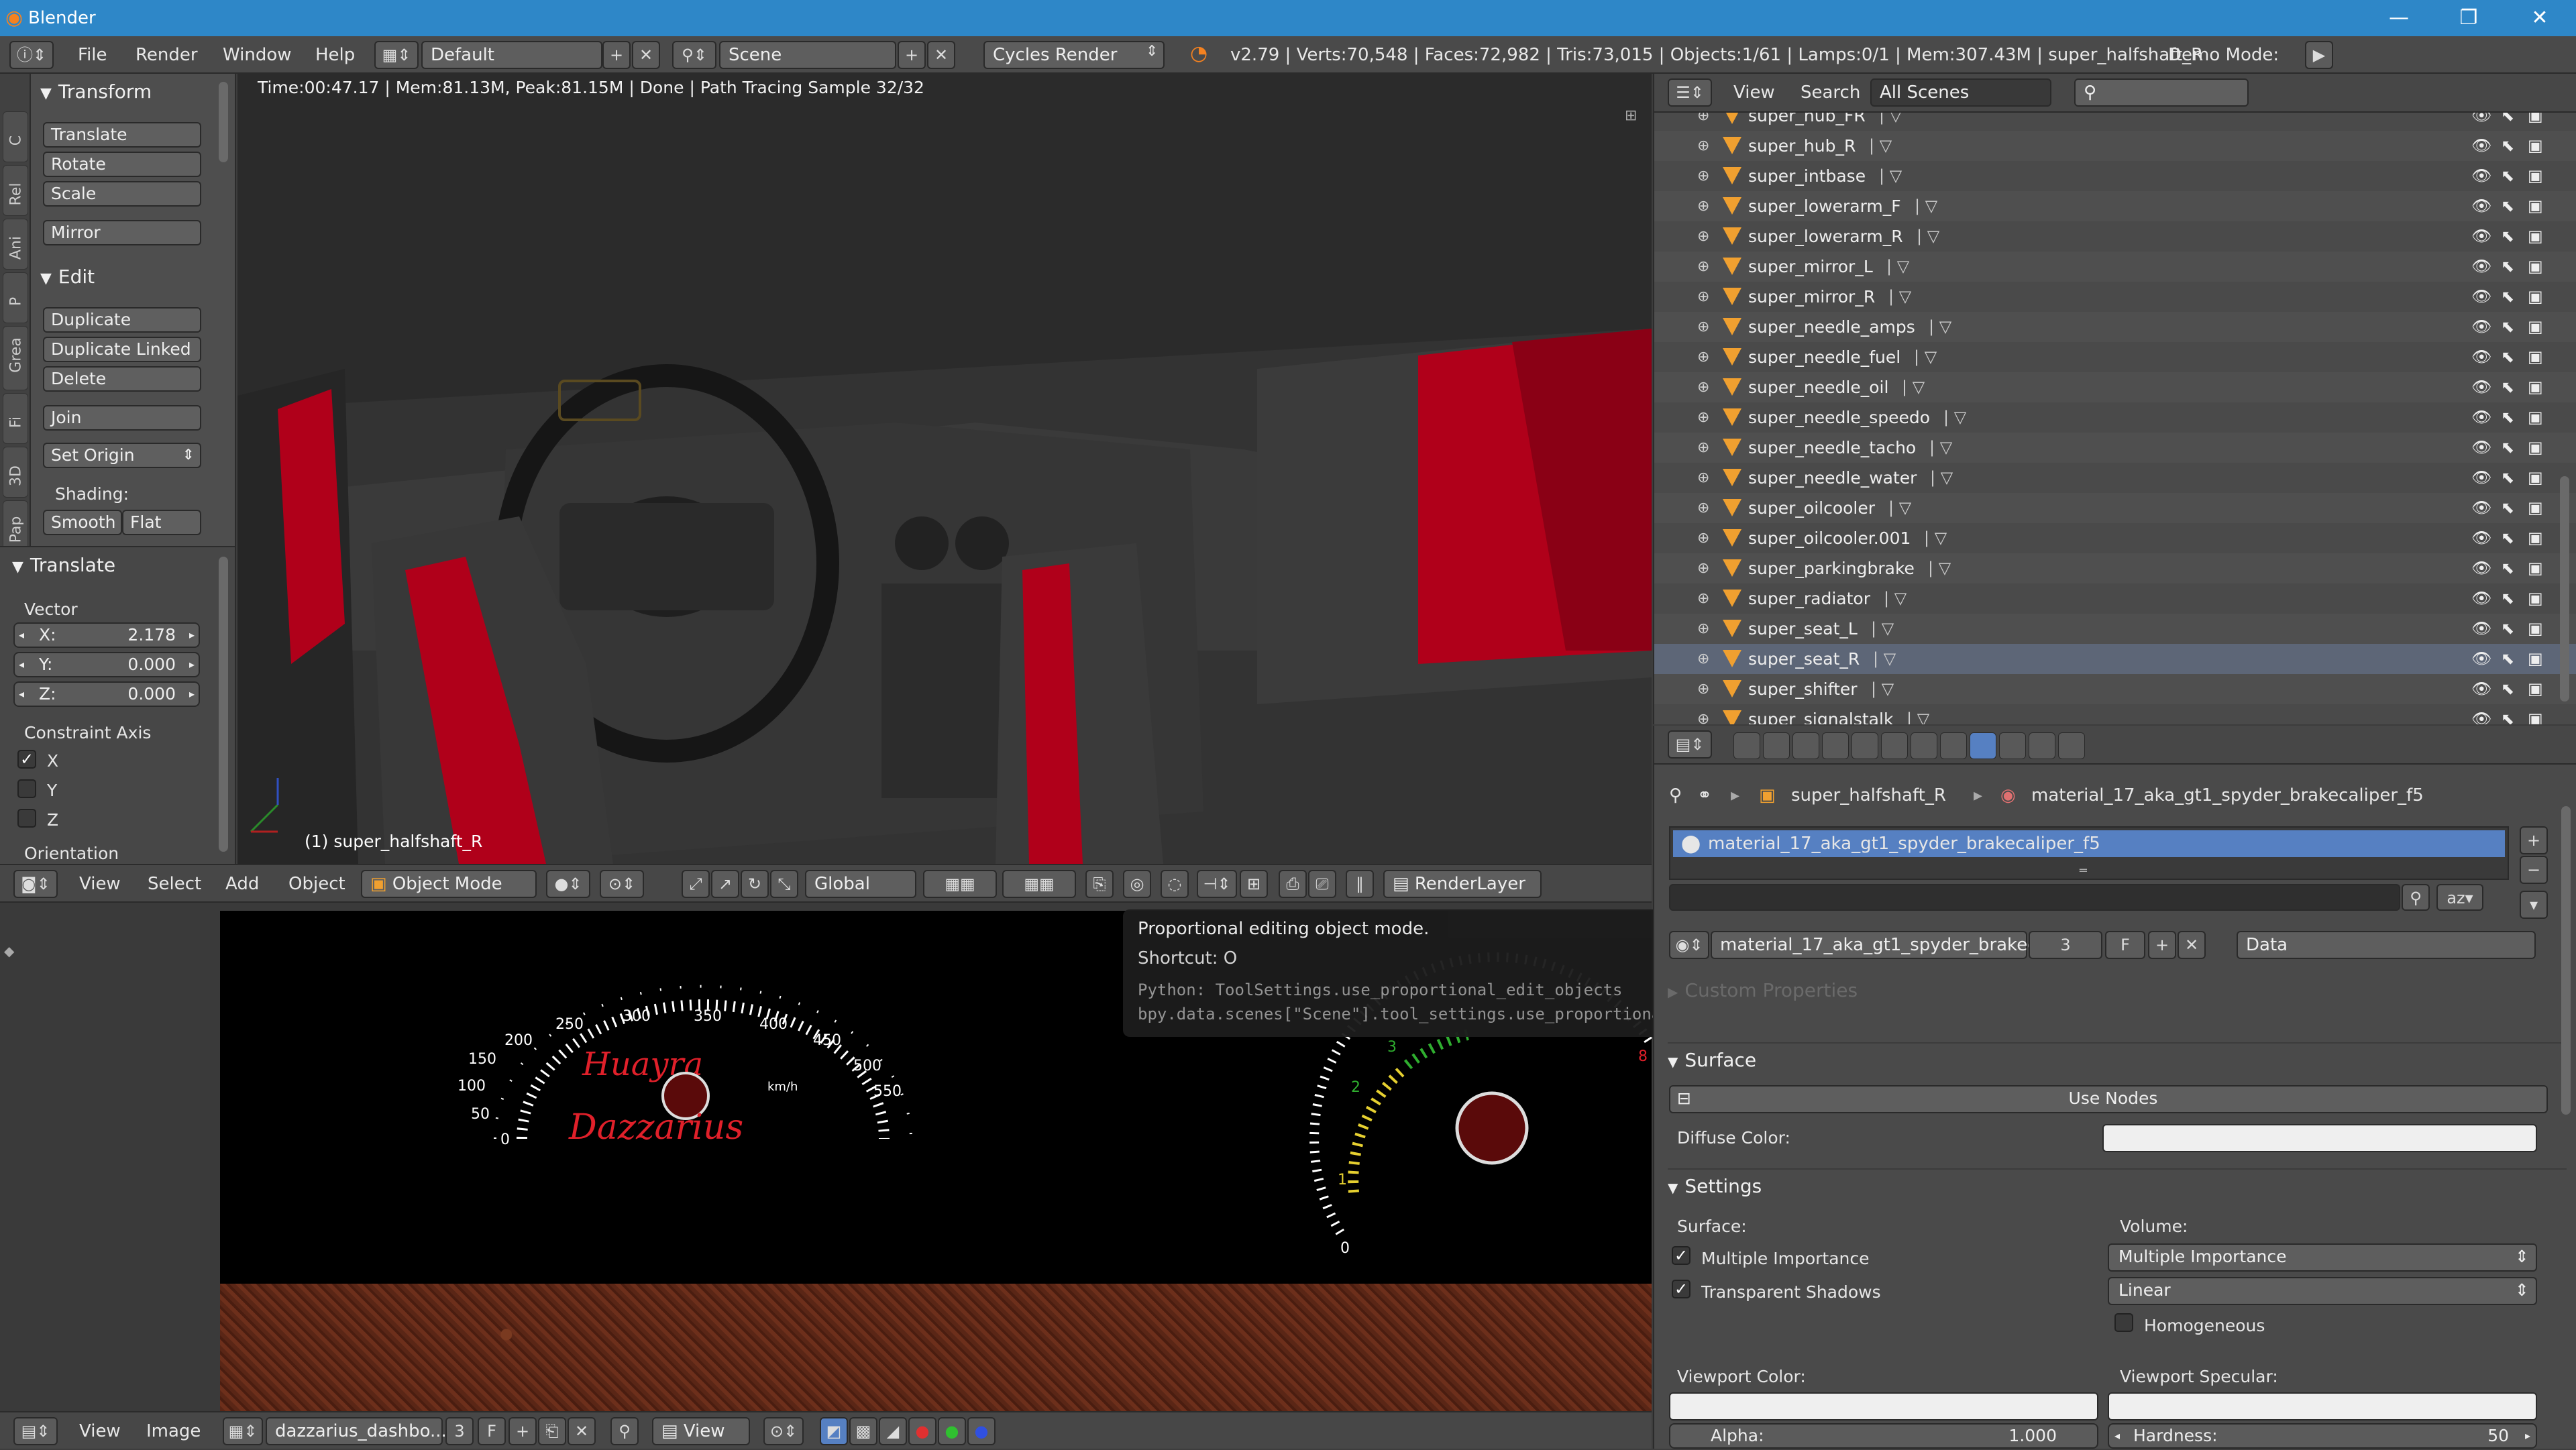  What do you see at coordinates (616, 55) in the screenshot?
I see `add-layout-icon: +` at bounding box center [616, 55].